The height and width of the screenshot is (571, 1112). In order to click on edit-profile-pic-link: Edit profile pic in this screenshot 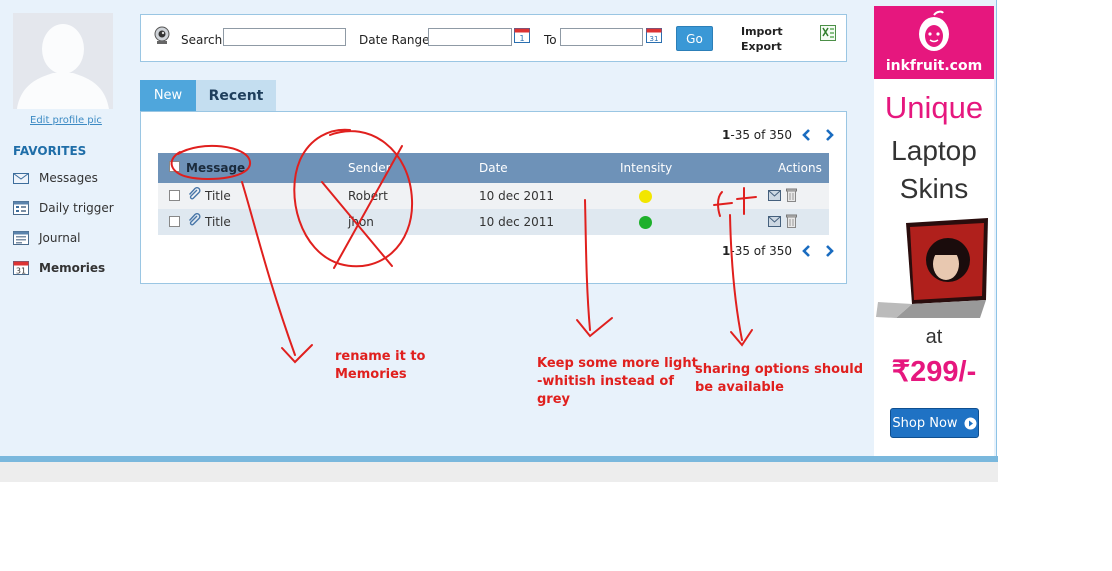, I will do `click(66, 120)`.